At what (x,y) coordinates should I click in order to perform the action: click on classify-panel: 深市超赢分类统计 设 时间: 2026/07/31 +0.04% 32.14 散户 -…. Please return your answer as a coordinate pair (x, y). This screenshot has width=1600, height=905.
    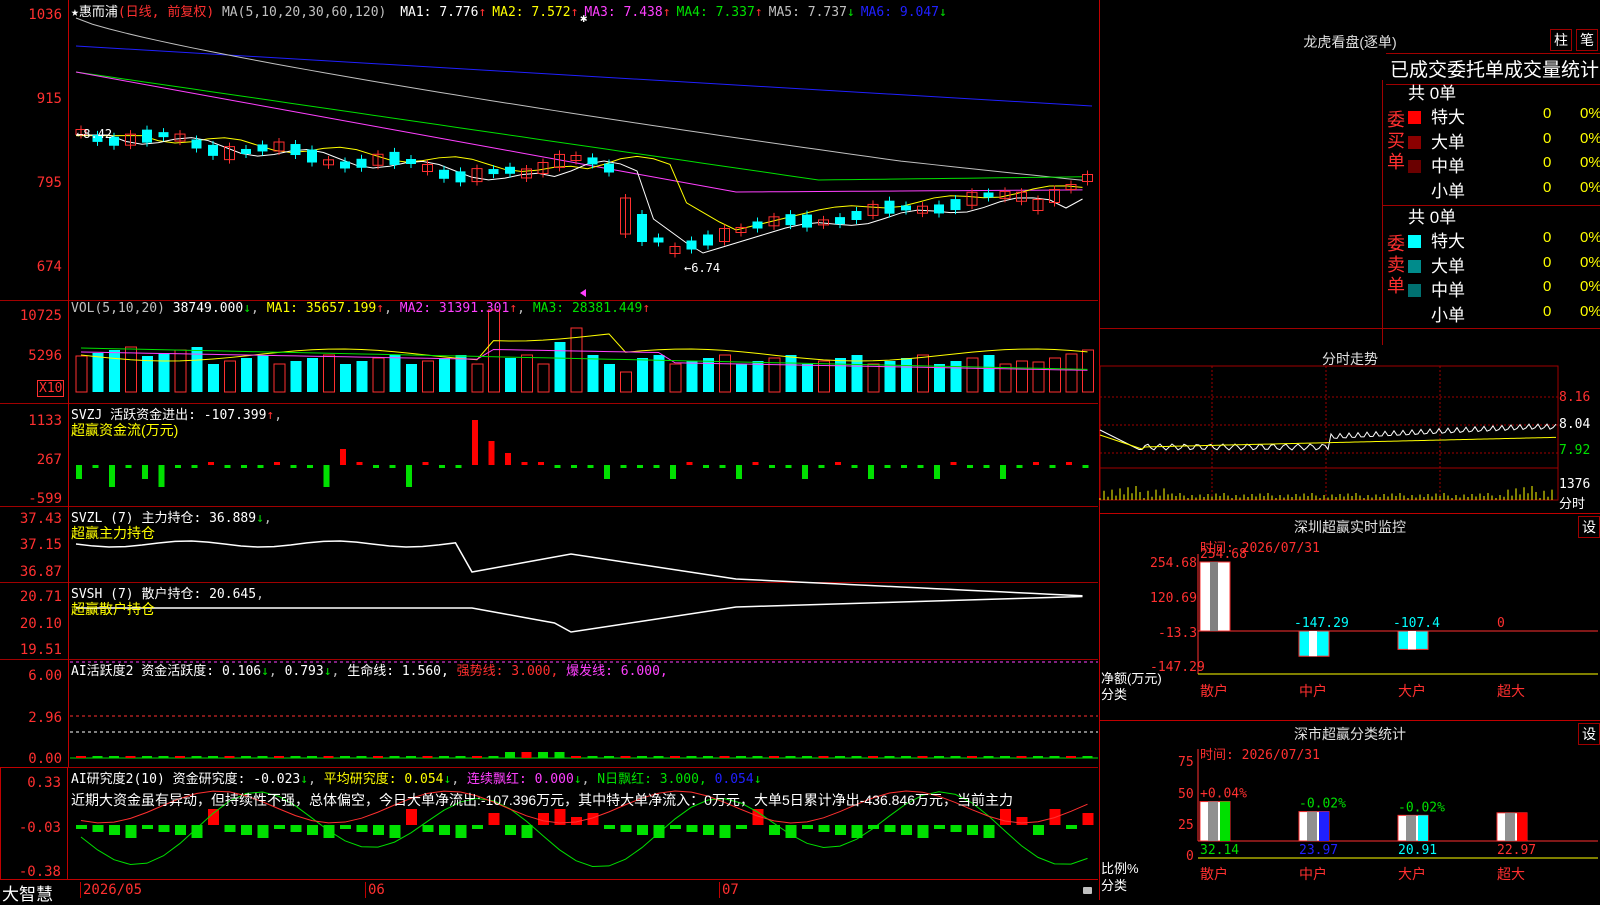
    Looking at the image, I should click on (1349, 810).